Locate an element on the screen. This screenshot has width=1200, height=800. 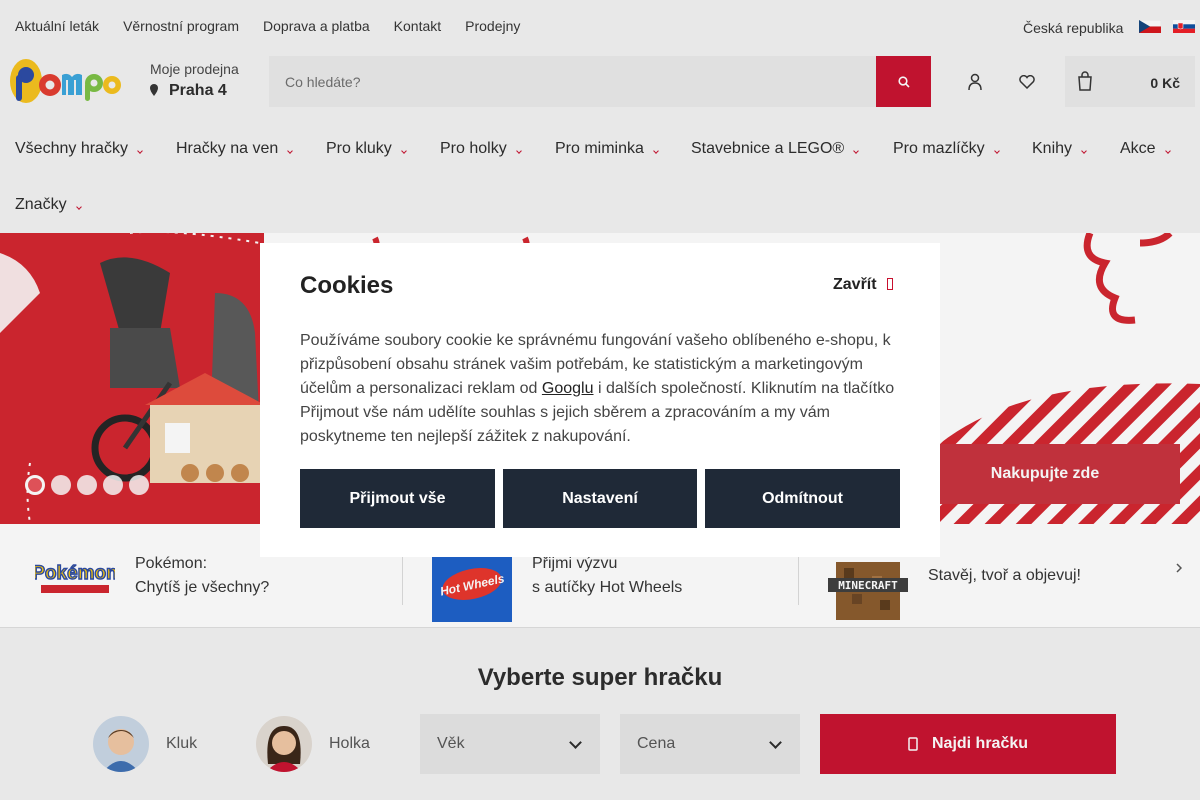
accept-all-button: Přijmout vše is located at coordinates (397, 498).